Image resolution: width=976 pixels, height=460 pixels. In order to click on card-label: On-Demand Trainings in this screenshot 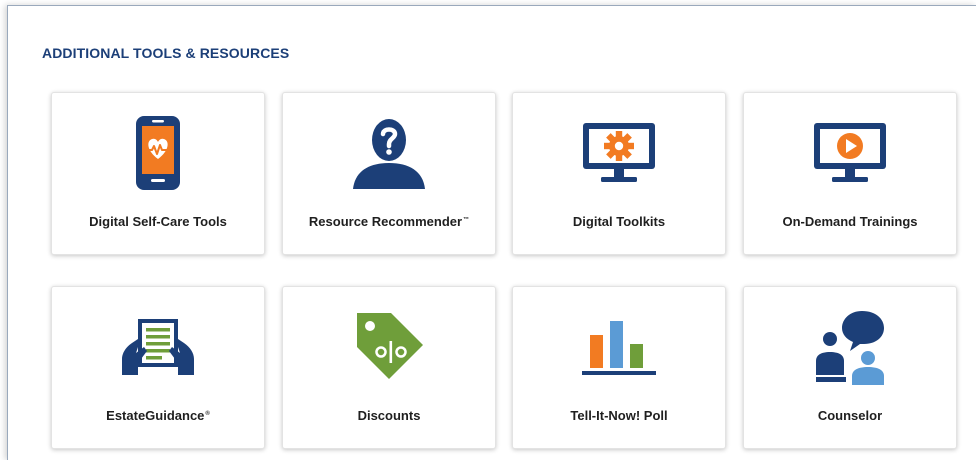, I will do `click(850, 221)`.